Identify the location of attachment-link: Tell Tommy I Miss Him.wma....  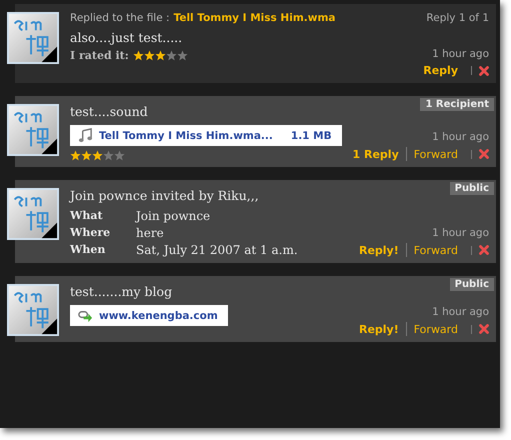
(186, 136).